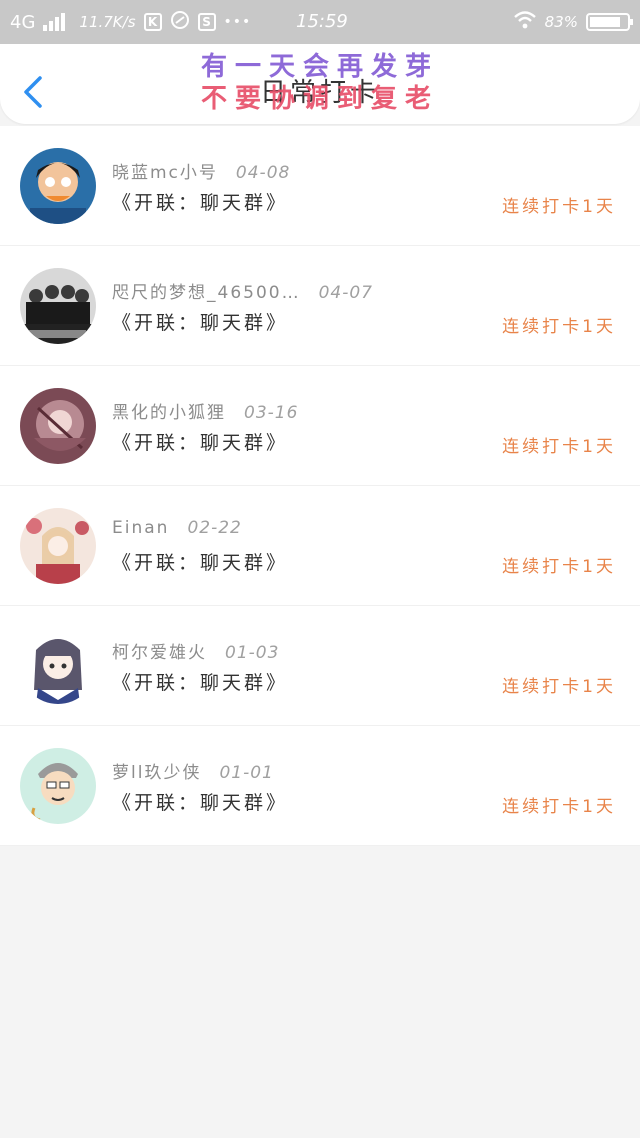  What do you see at coordinates (561, 22) in the screenshot?
I see `battery-percent: 83%` at bounding box center [561, 22].